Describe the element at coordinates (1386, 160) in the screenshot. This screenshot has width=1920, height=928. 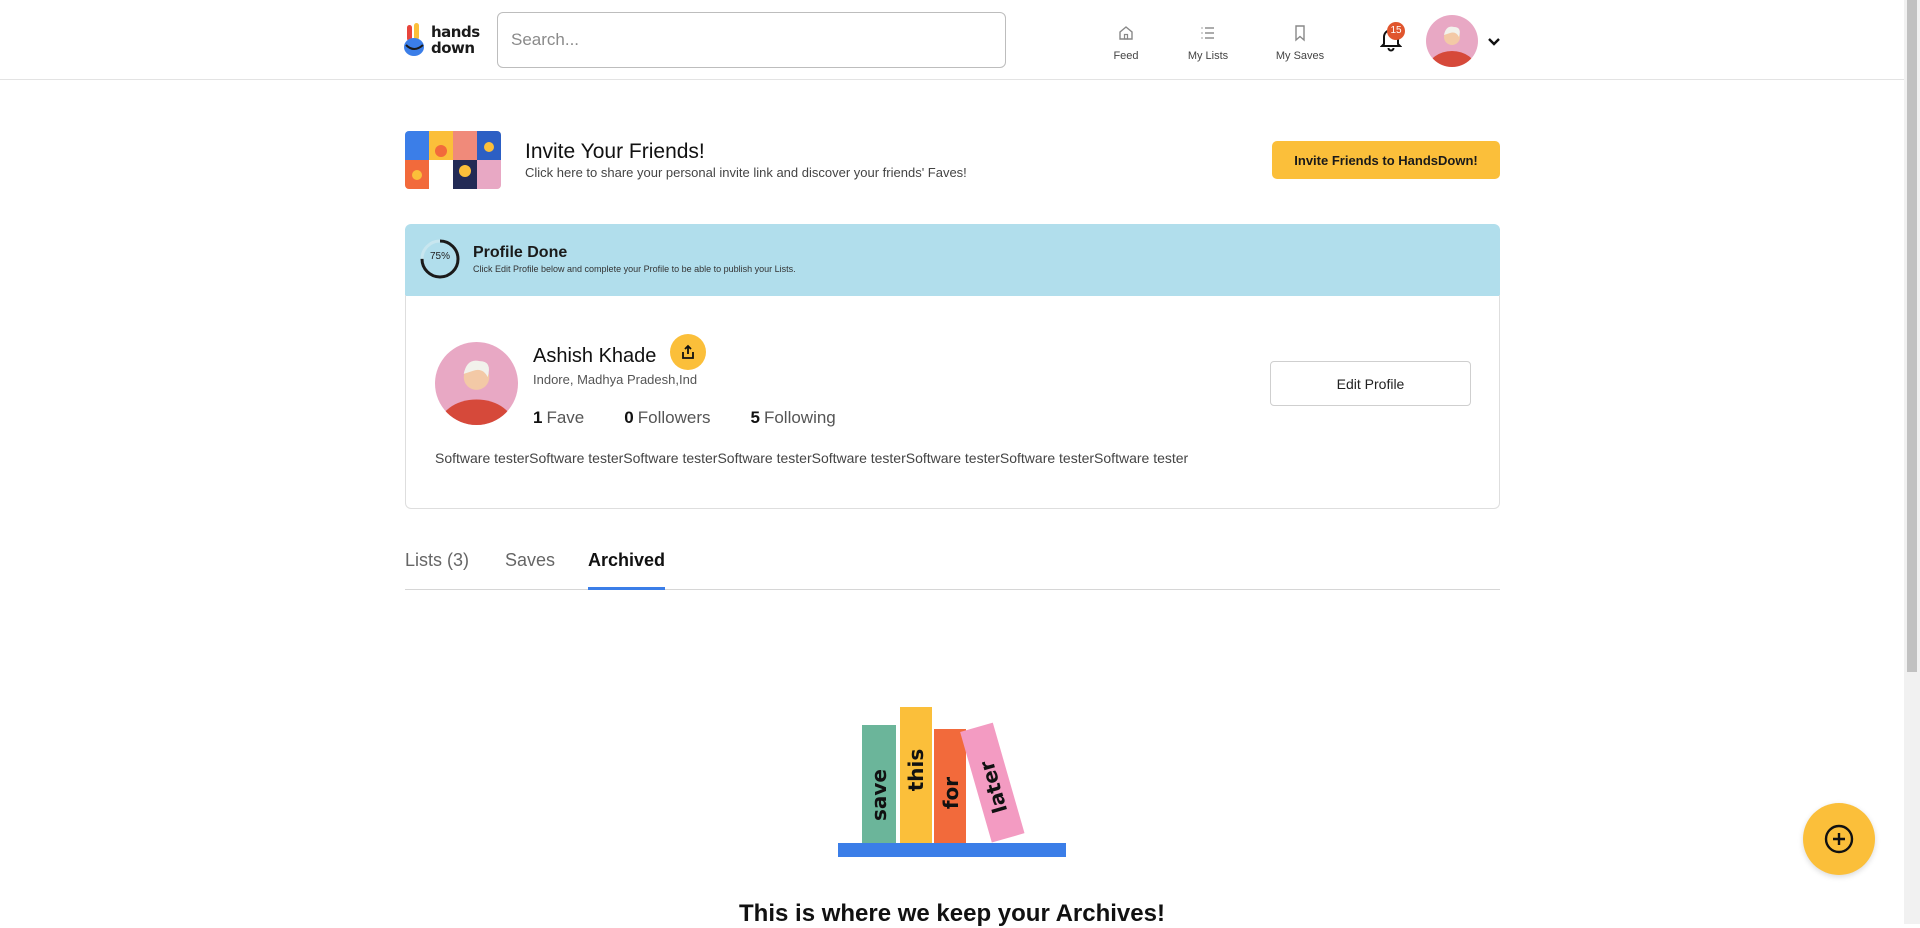
I see `invite-friends-button: Invite Friends to HandsDown!` at that location.